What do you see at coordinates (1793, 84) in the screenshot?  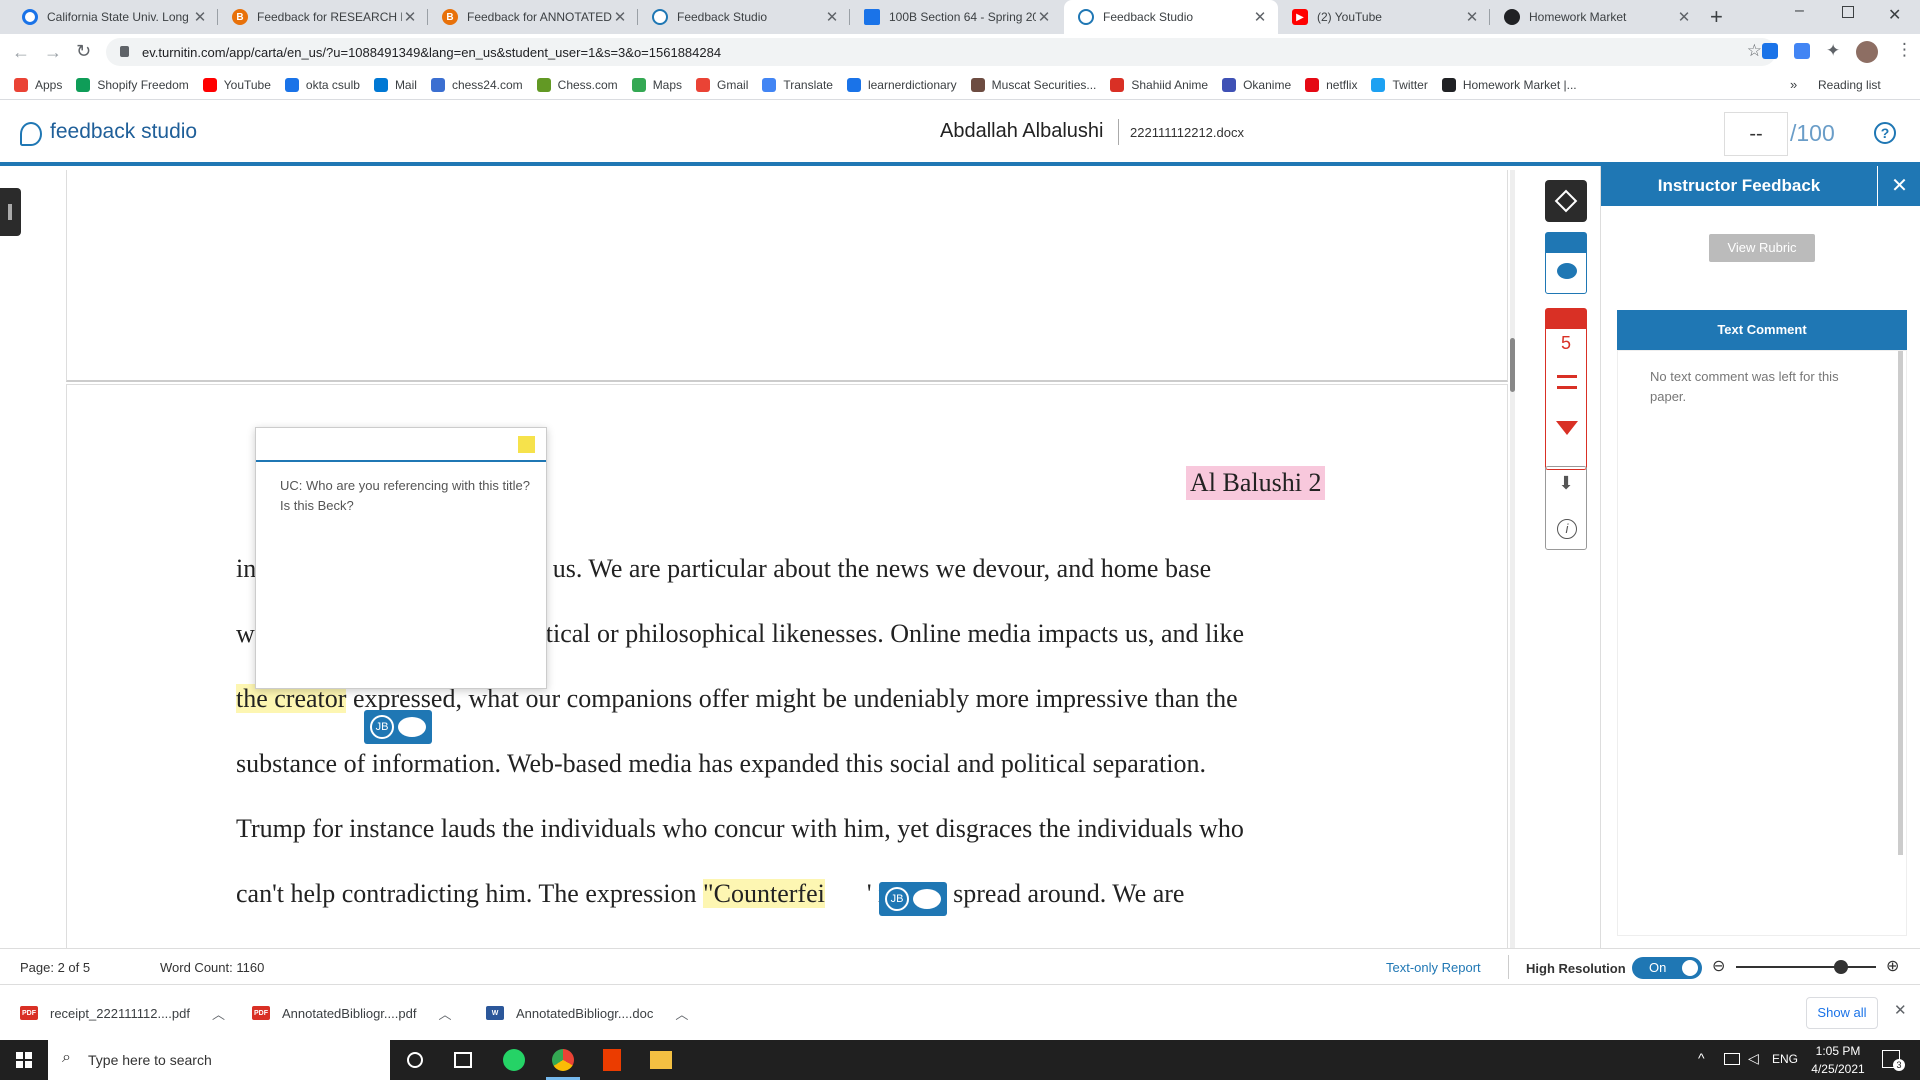 I see `bookmarks-overflow-icon: »` at bounding box center [1793, 84].